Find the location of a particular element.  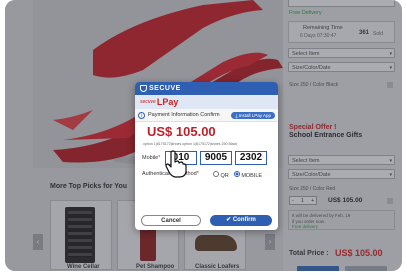

lpay-brand-bar: secuve LPay is located at coordinates (206, 102).